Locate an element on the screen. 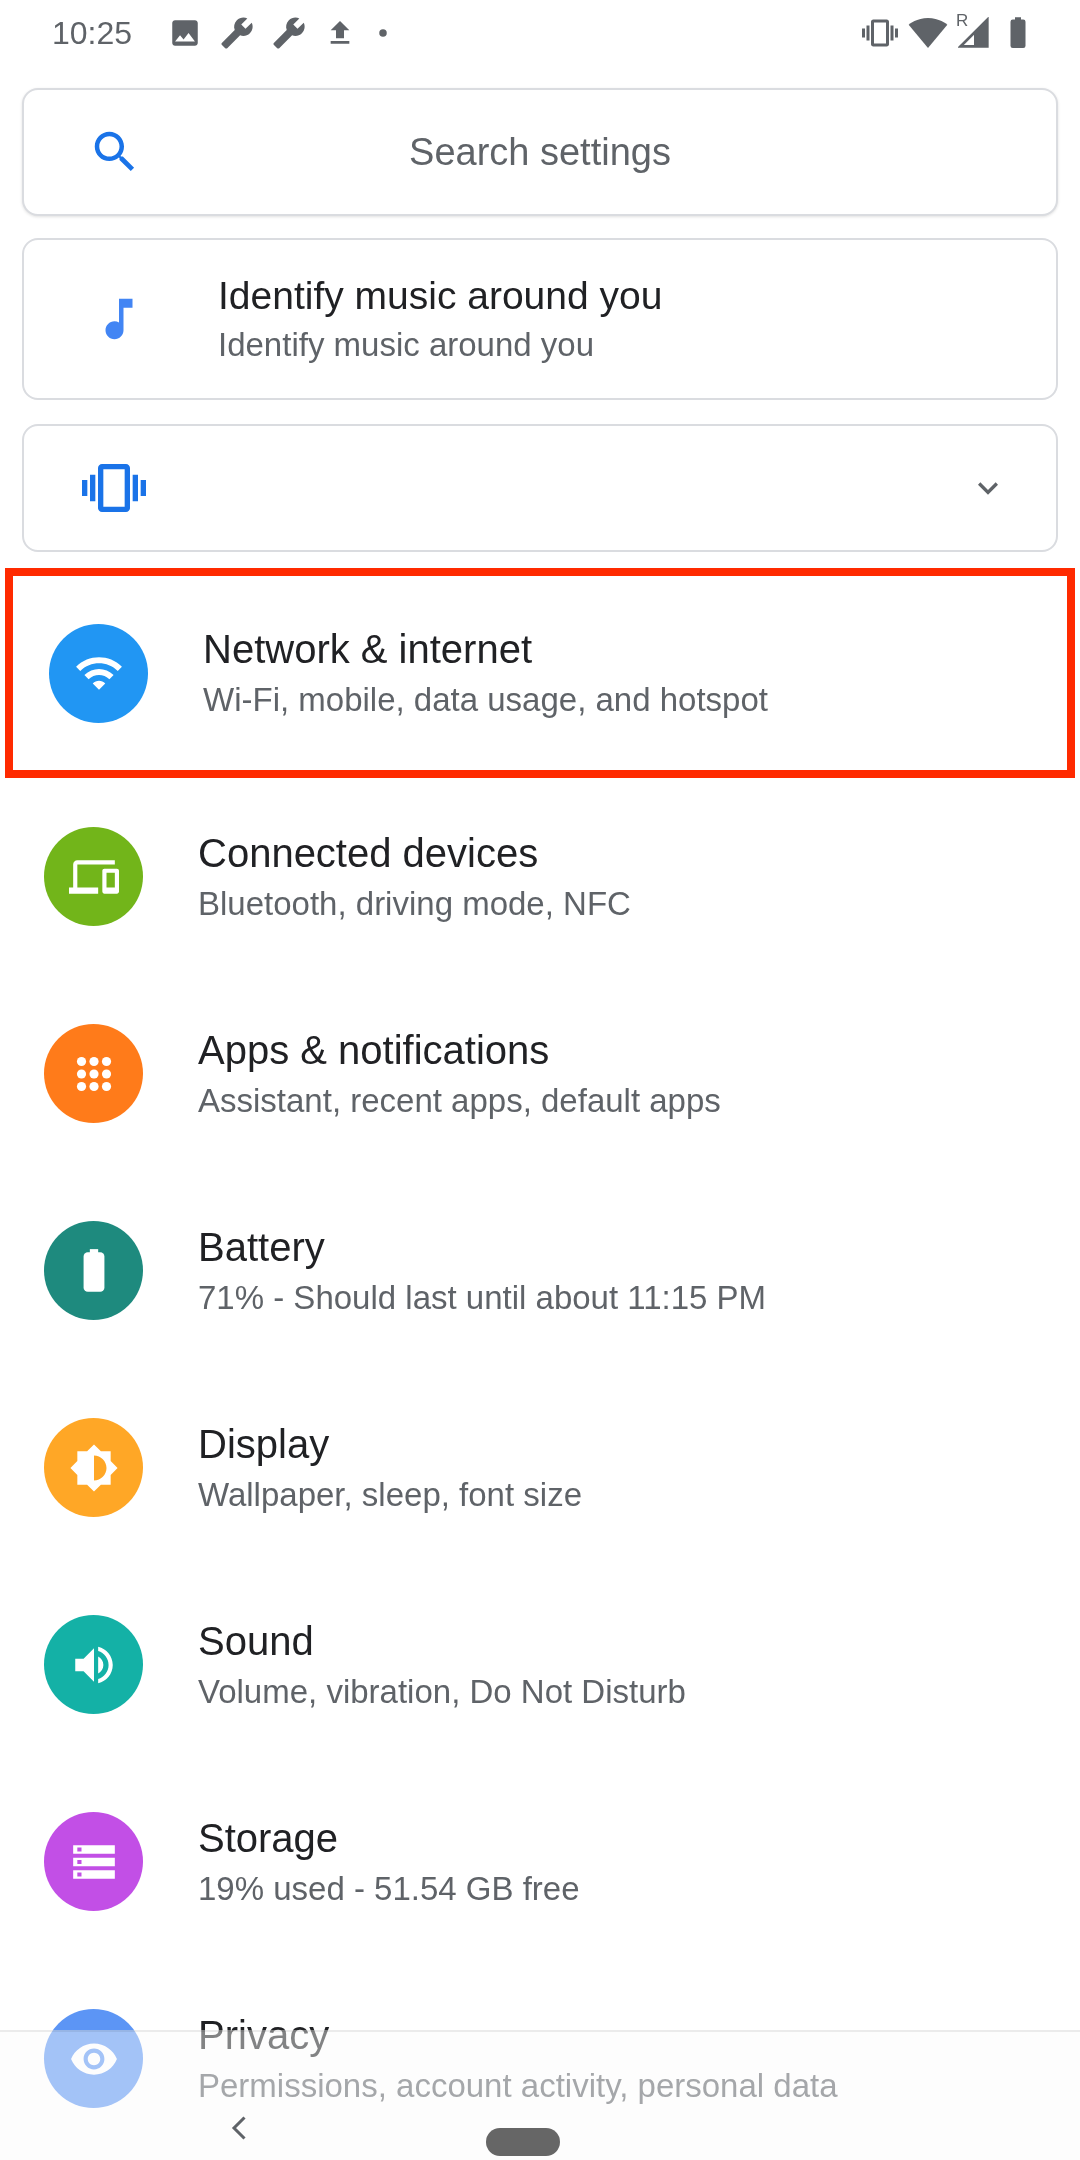 This screenshot has height=2160, width=1080. settings-item: Sound Volume, vibration, Do Not Disturb is located at coordinates (540, 1664).